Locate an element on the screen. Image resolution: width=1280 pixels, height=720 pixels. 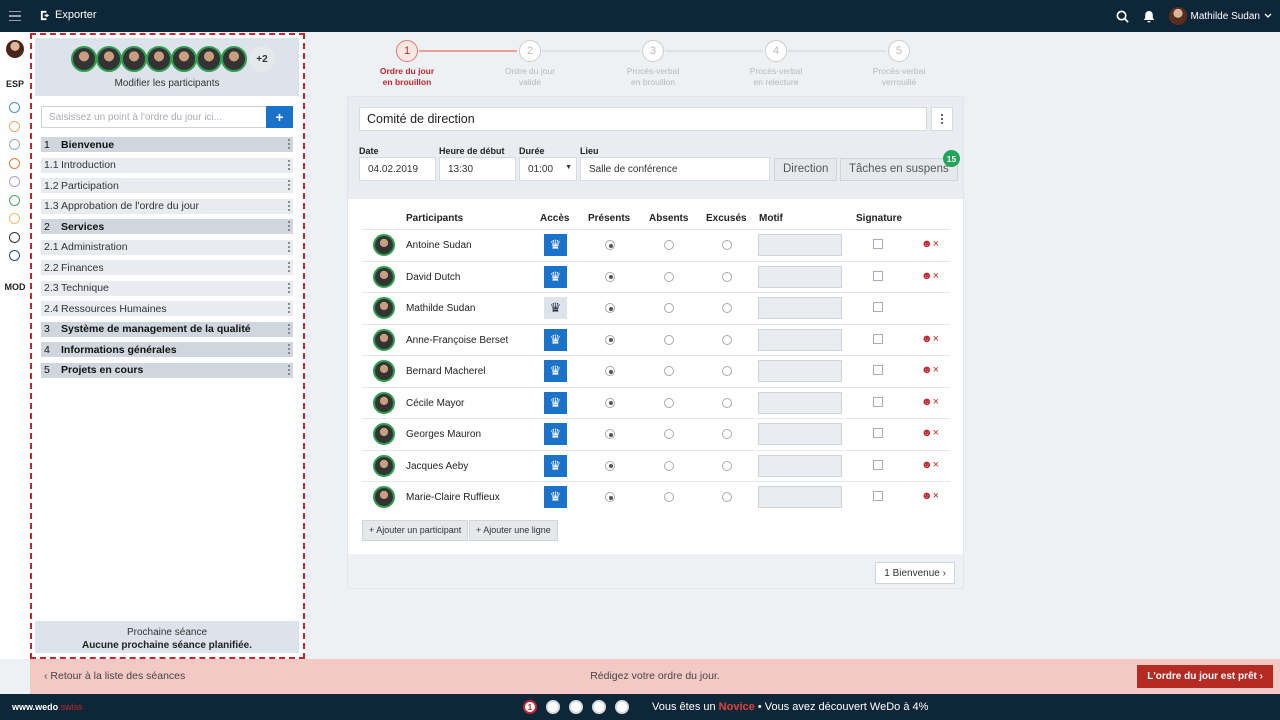
menu-icon is located at coordinates (15, 16).